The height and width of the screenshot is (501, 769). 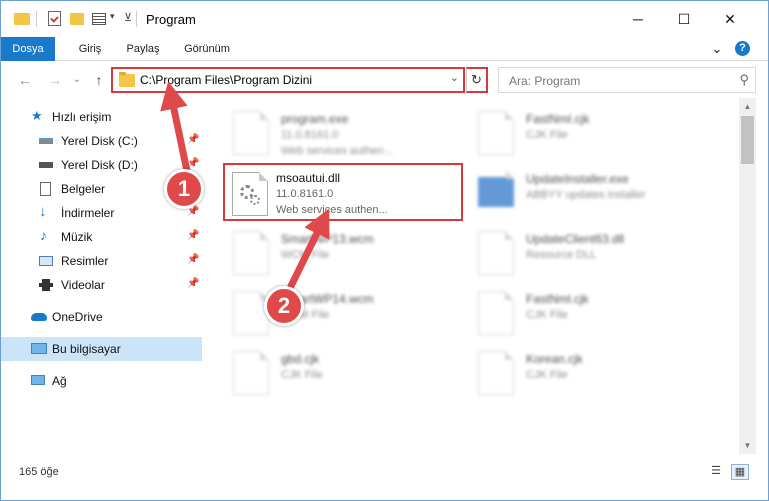 I want to click on qa-dropdown-icon: ▾, so click(x=112, y=19).